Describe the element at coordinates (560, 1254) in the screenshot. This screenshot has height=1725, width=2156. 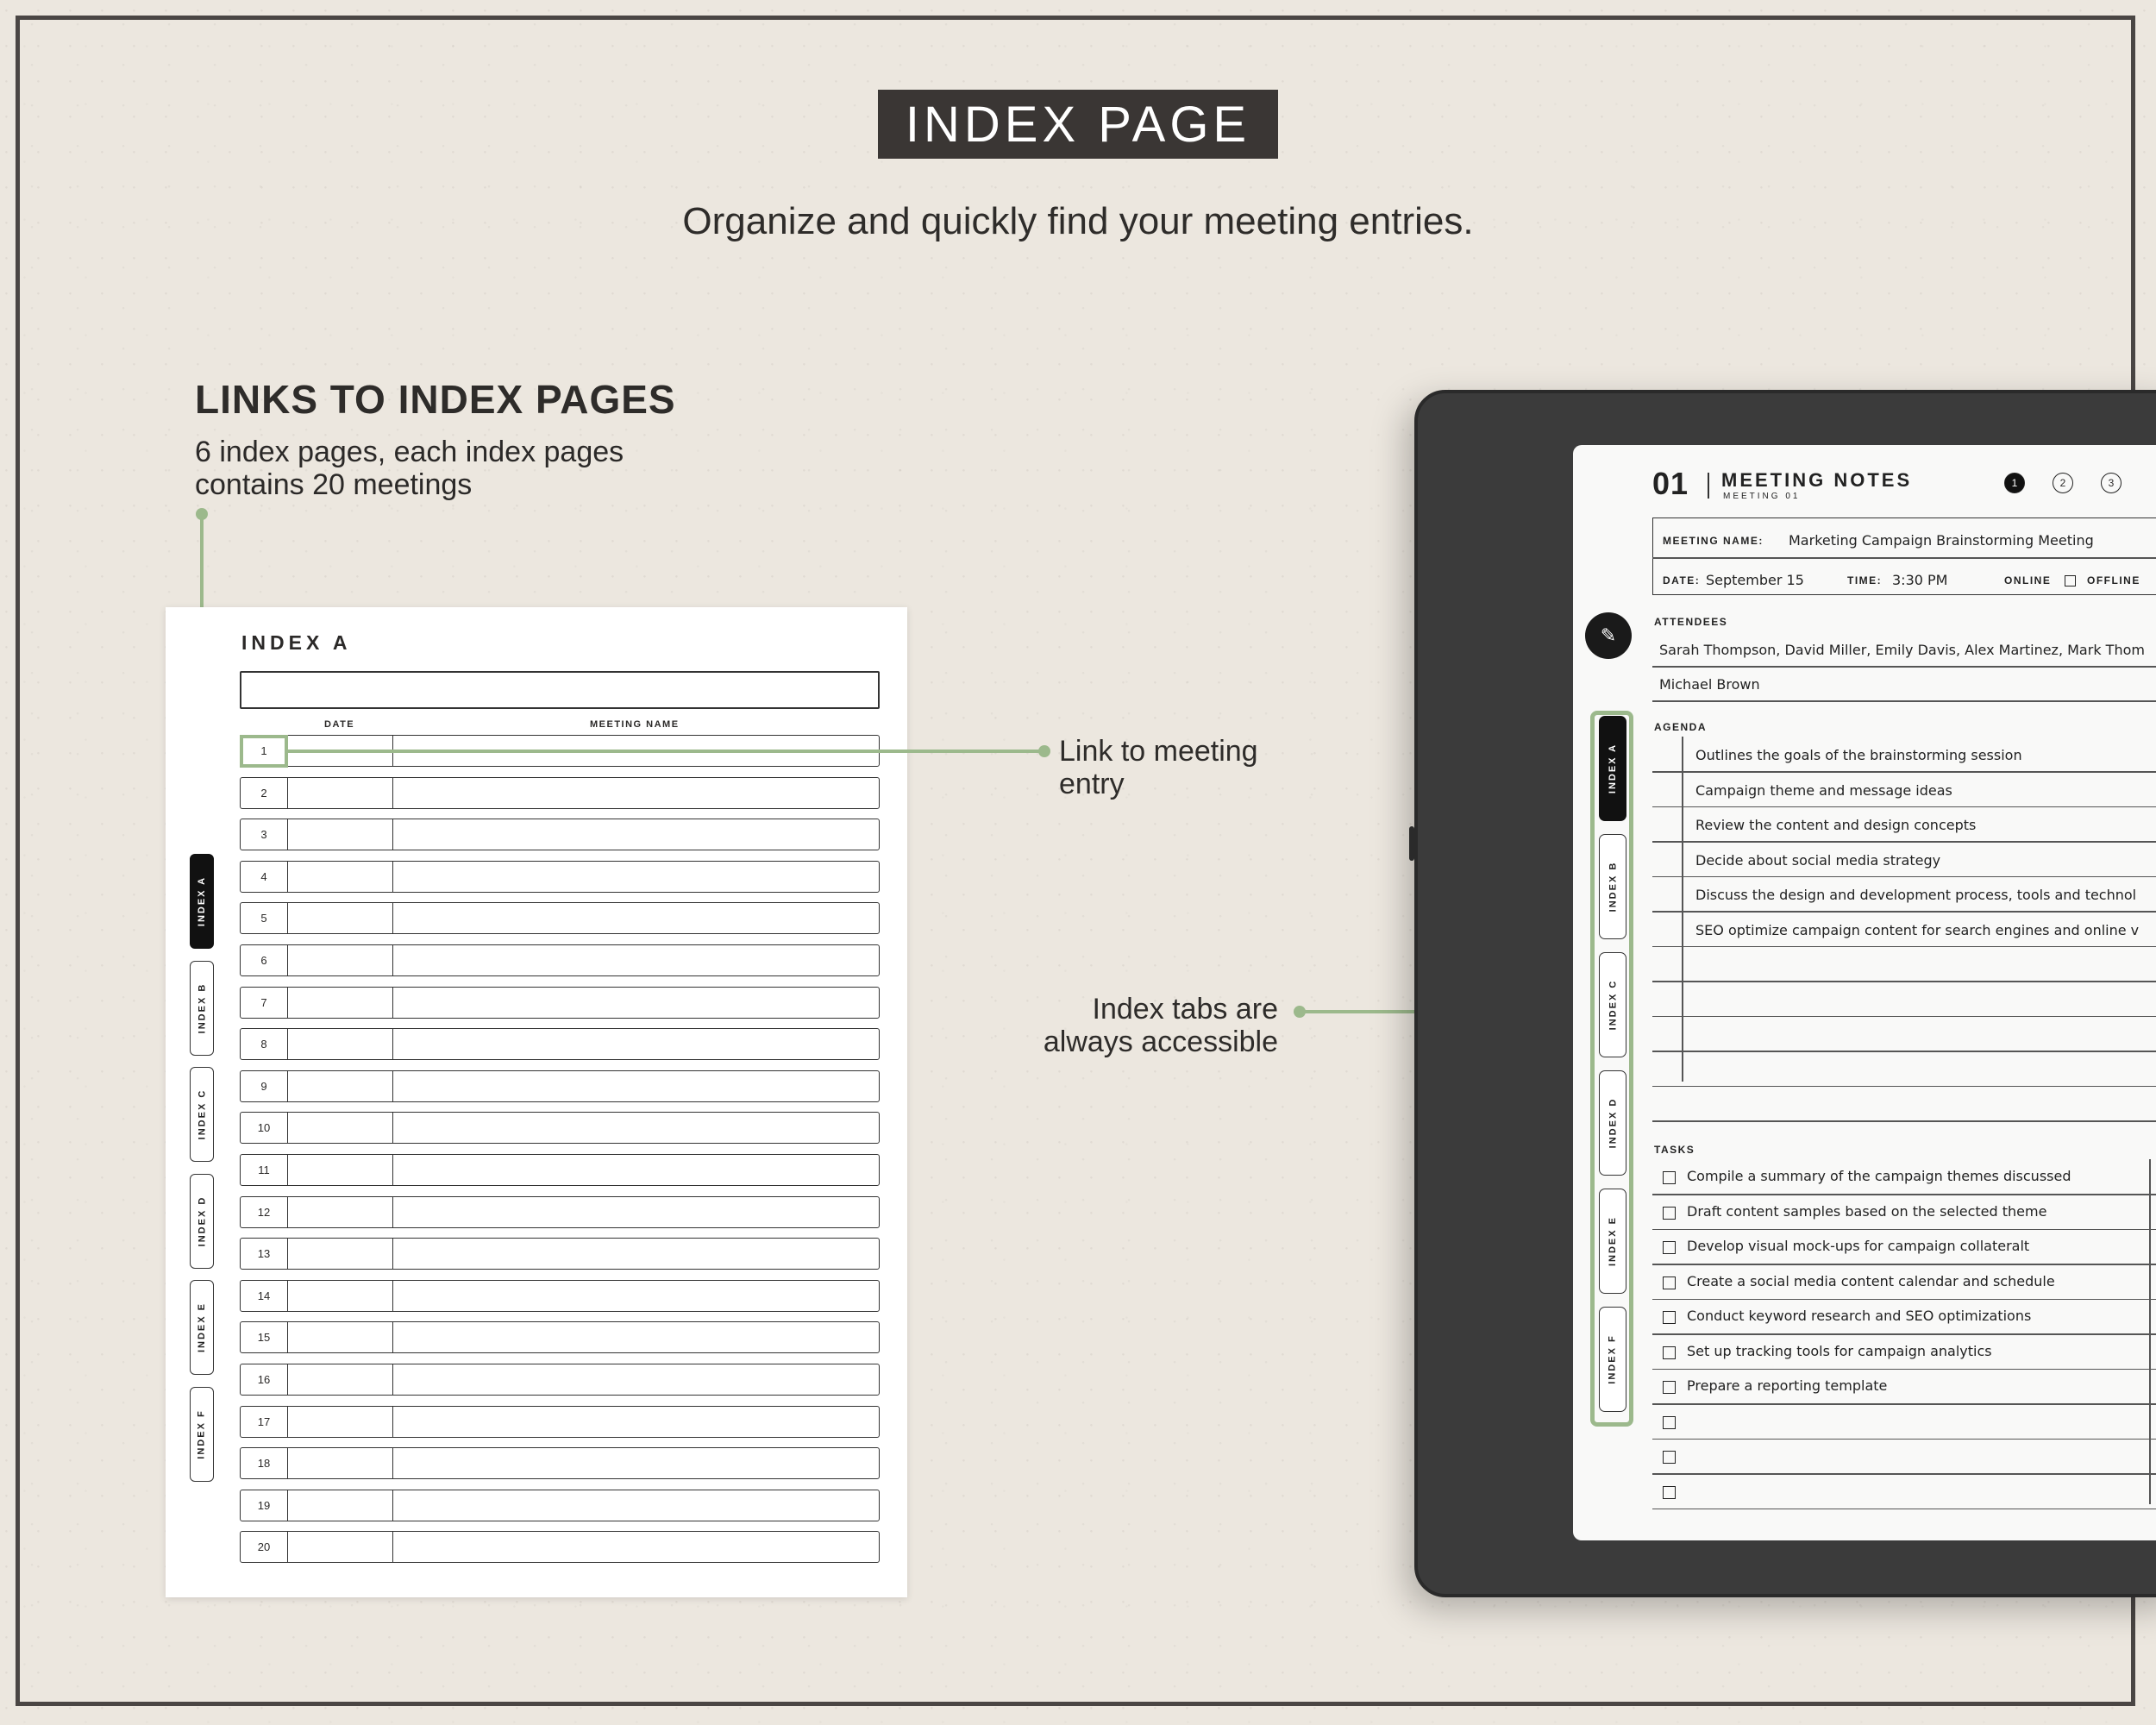
I see `index-row: 13` at that location.